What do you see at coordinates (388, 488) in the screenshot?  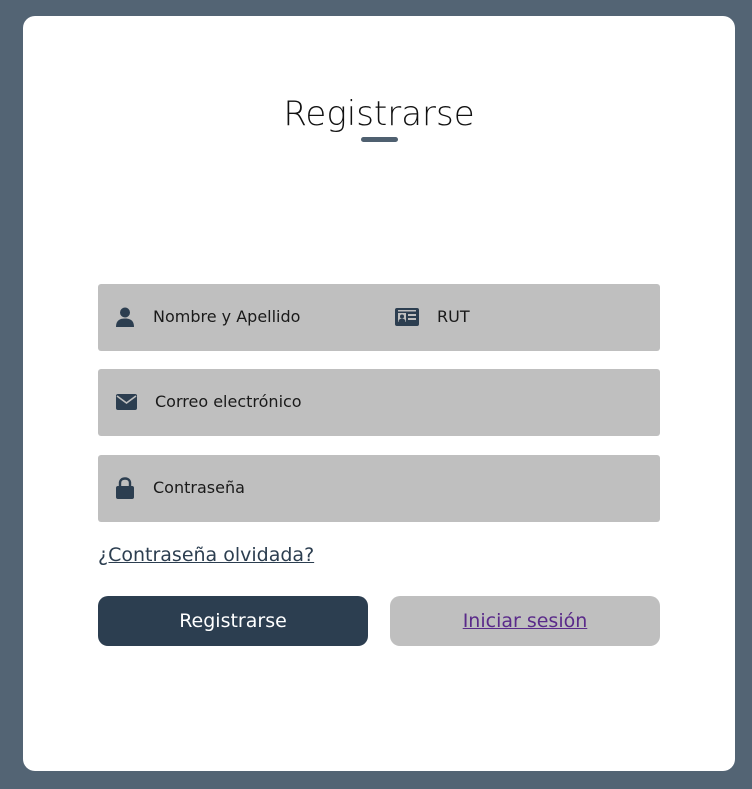 I see `password-input` at bounding box center [388, 488].